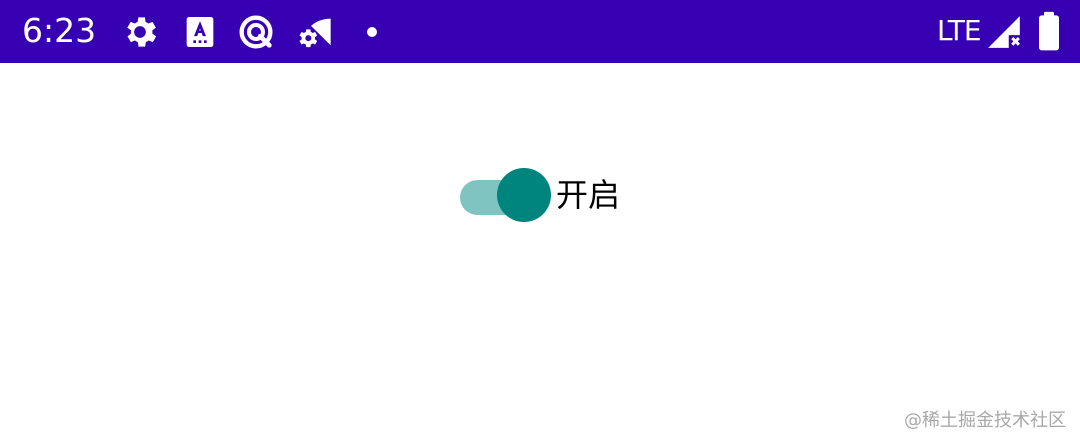 This screenshot has height=444, width=1080. Describe the element at coordinates (959, 30) in the screenshot. I see `network-type: LTE` at that location.